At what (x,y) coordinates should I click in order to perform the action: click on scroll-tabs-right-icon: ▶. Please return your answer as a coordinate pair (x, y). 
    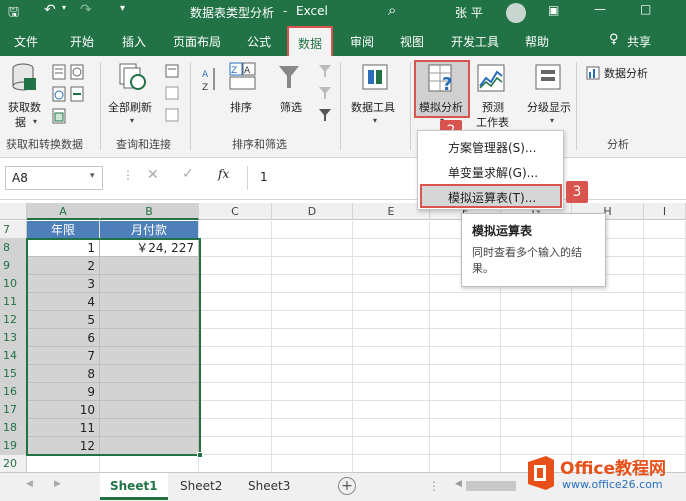
    Looking at the image, I should click on (57, 484).